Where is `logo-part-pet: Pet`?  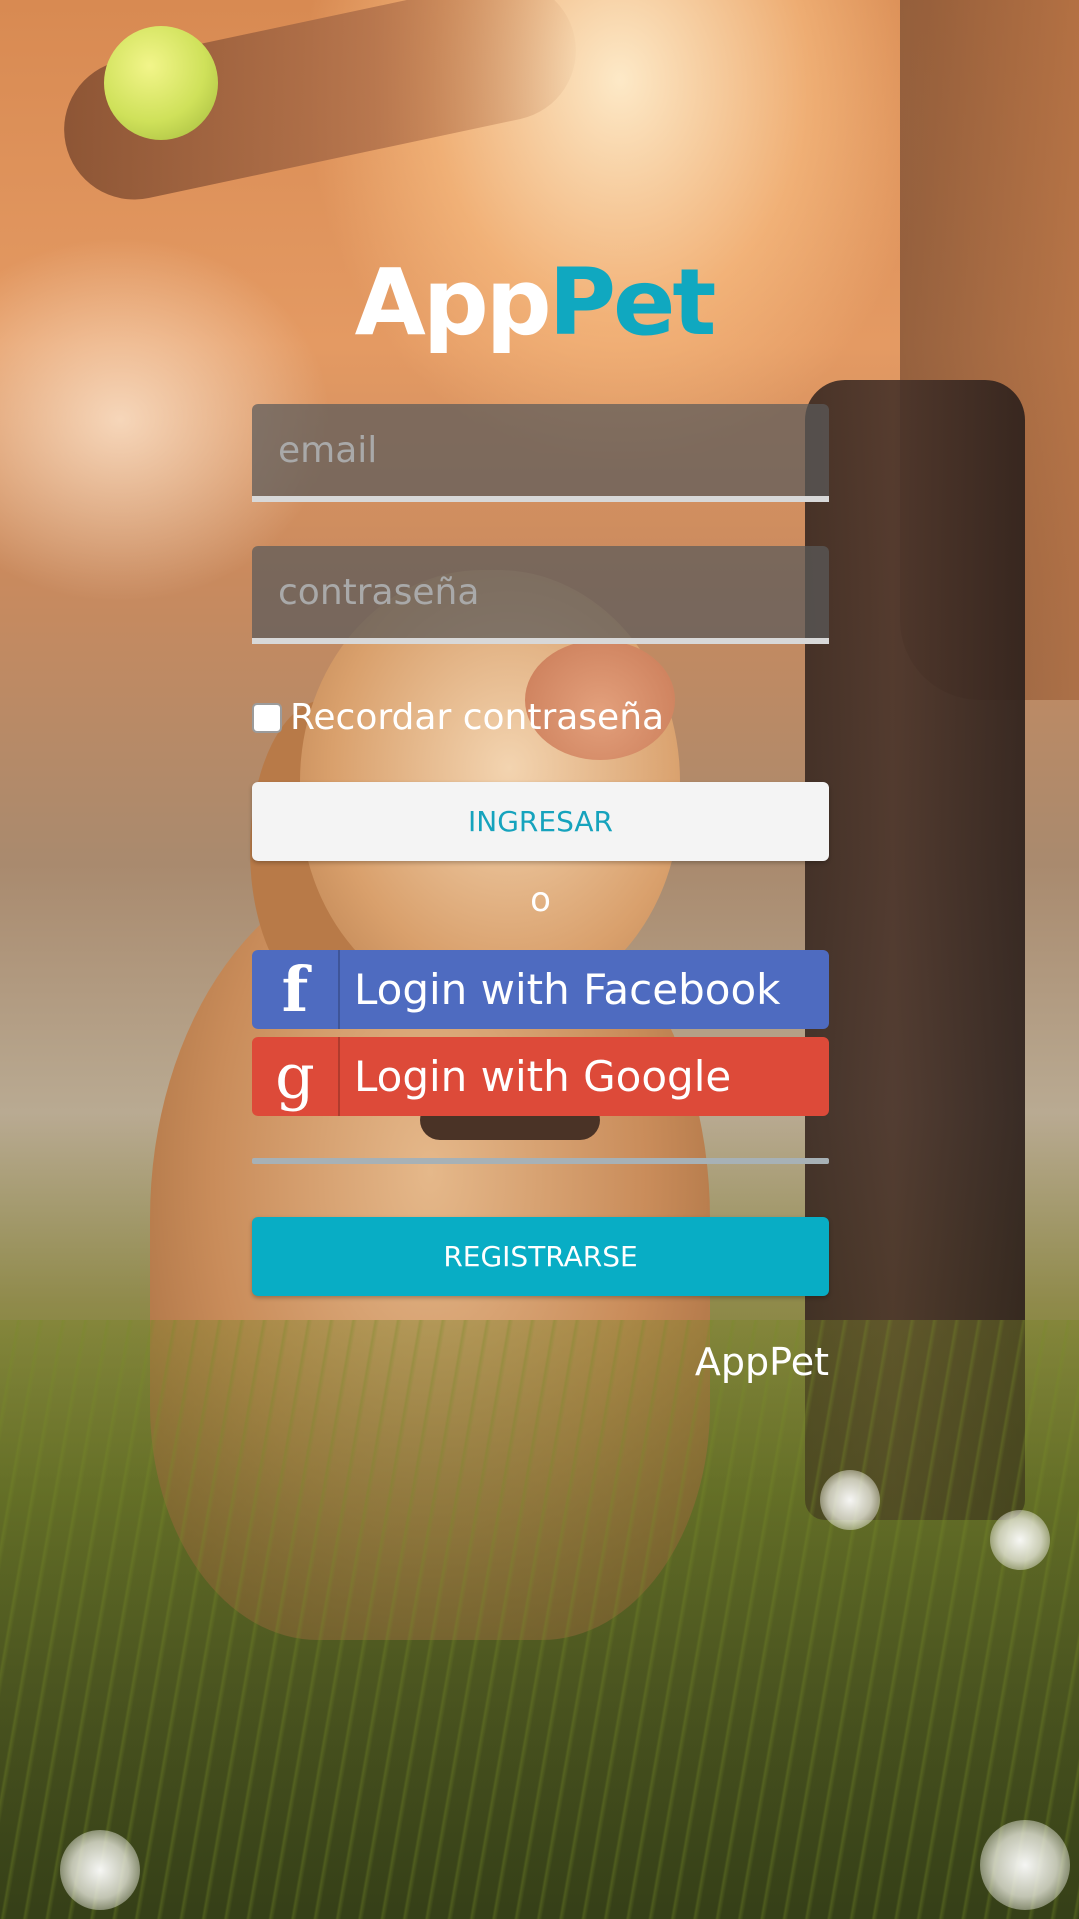
logo-part-pet: Pet is located at coordinates (632, 302).